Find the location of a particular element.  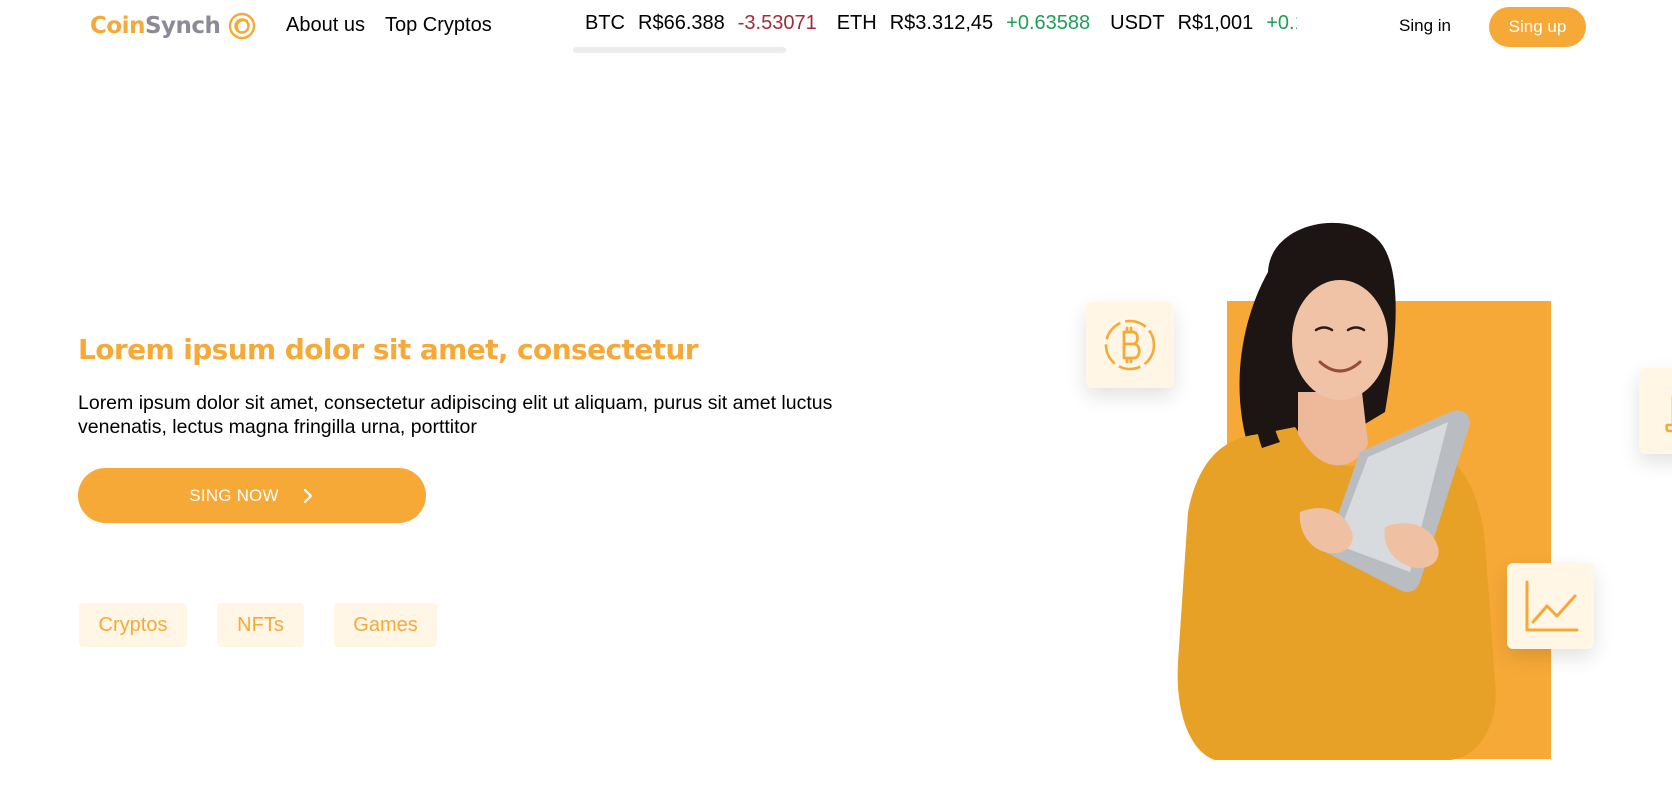

bitcoin-card is located at coordinates (1130, 345).